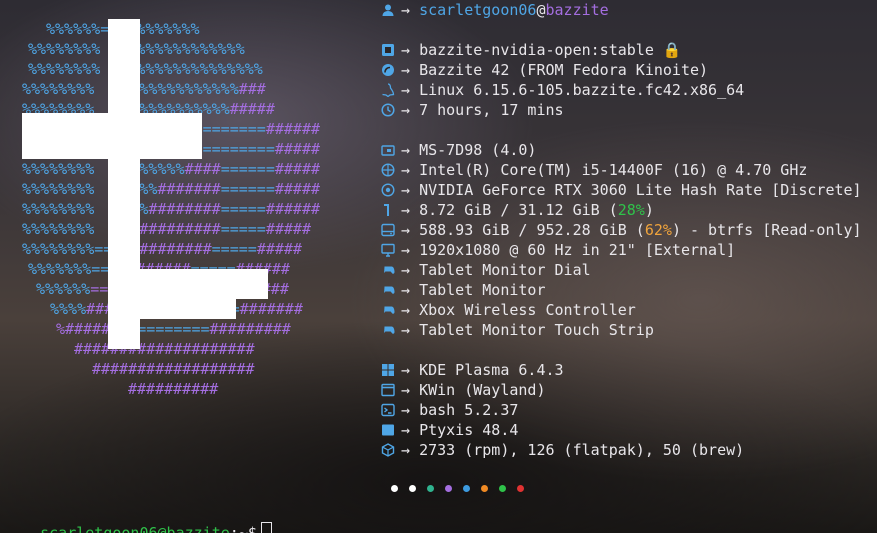  I want to click on info-line: → 8.72 GiB / 31.12 GiB (28%), so click(517, 210).